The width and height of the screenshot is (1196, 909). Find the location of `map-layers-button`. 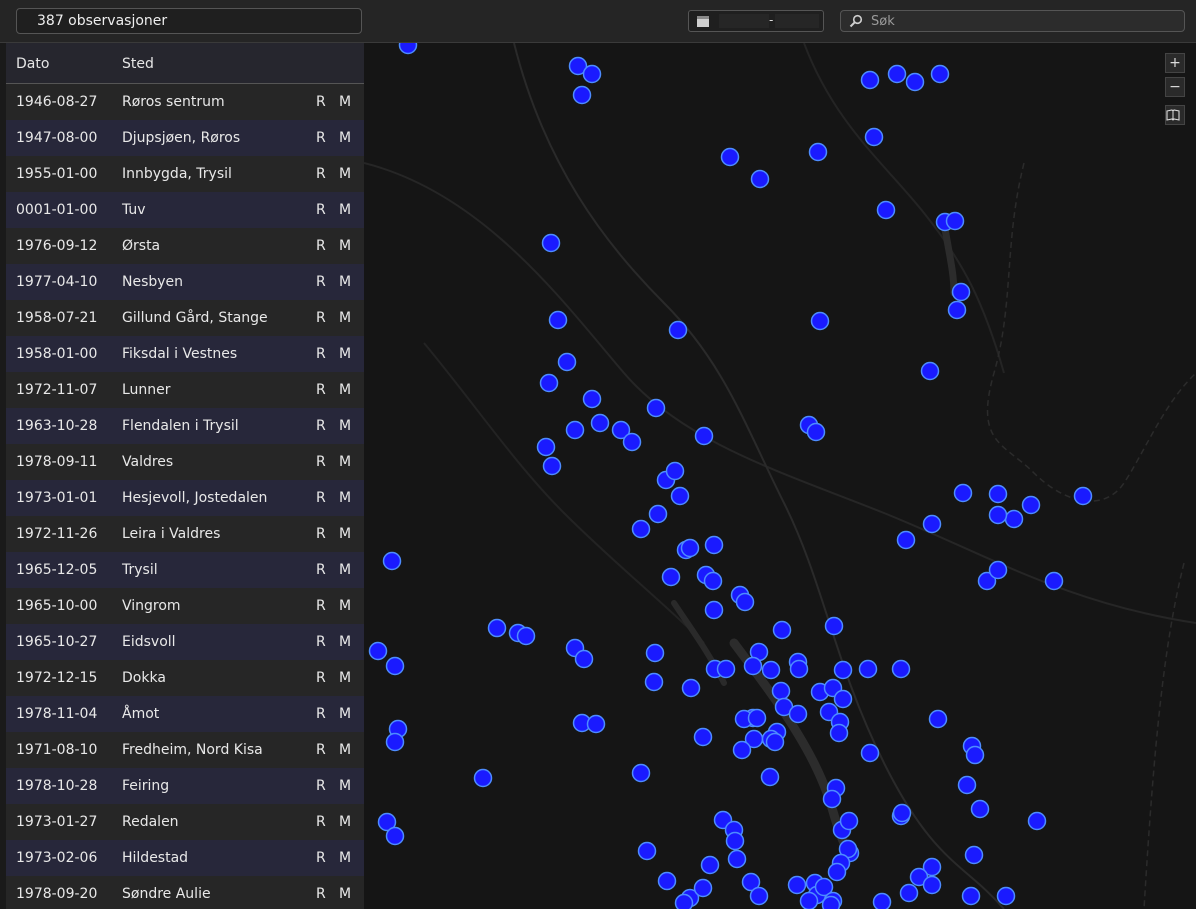

map-layers-button is located at coordinates (1175, 115).